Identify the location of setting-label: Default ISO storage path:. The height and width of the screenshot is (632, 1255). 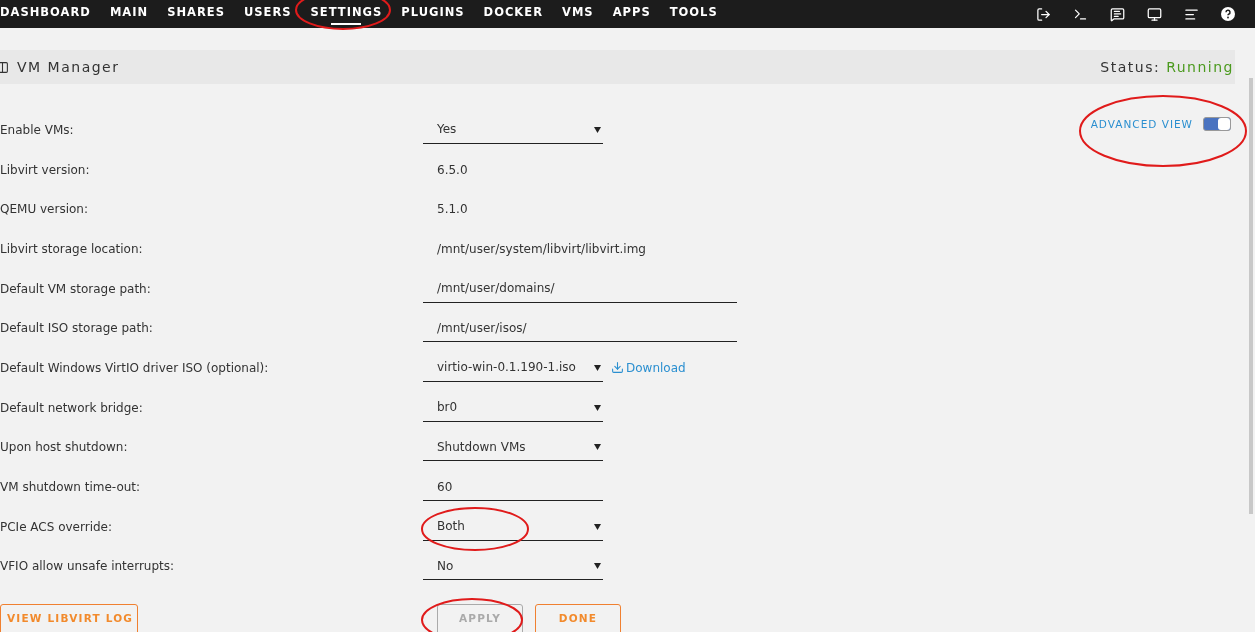
(77, 328).